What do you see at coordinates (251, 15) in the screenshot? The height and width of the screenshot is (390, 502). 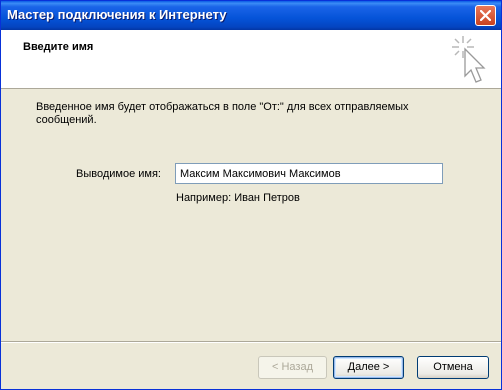 I see `title-bar: Мастер подключения к Интернету` at bounding box center [251, 15].